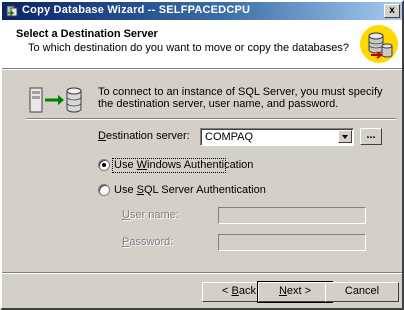 The width and height of the screenshot is (404, 310). I want to click on user-name-label: User name:, so click(150, 215).